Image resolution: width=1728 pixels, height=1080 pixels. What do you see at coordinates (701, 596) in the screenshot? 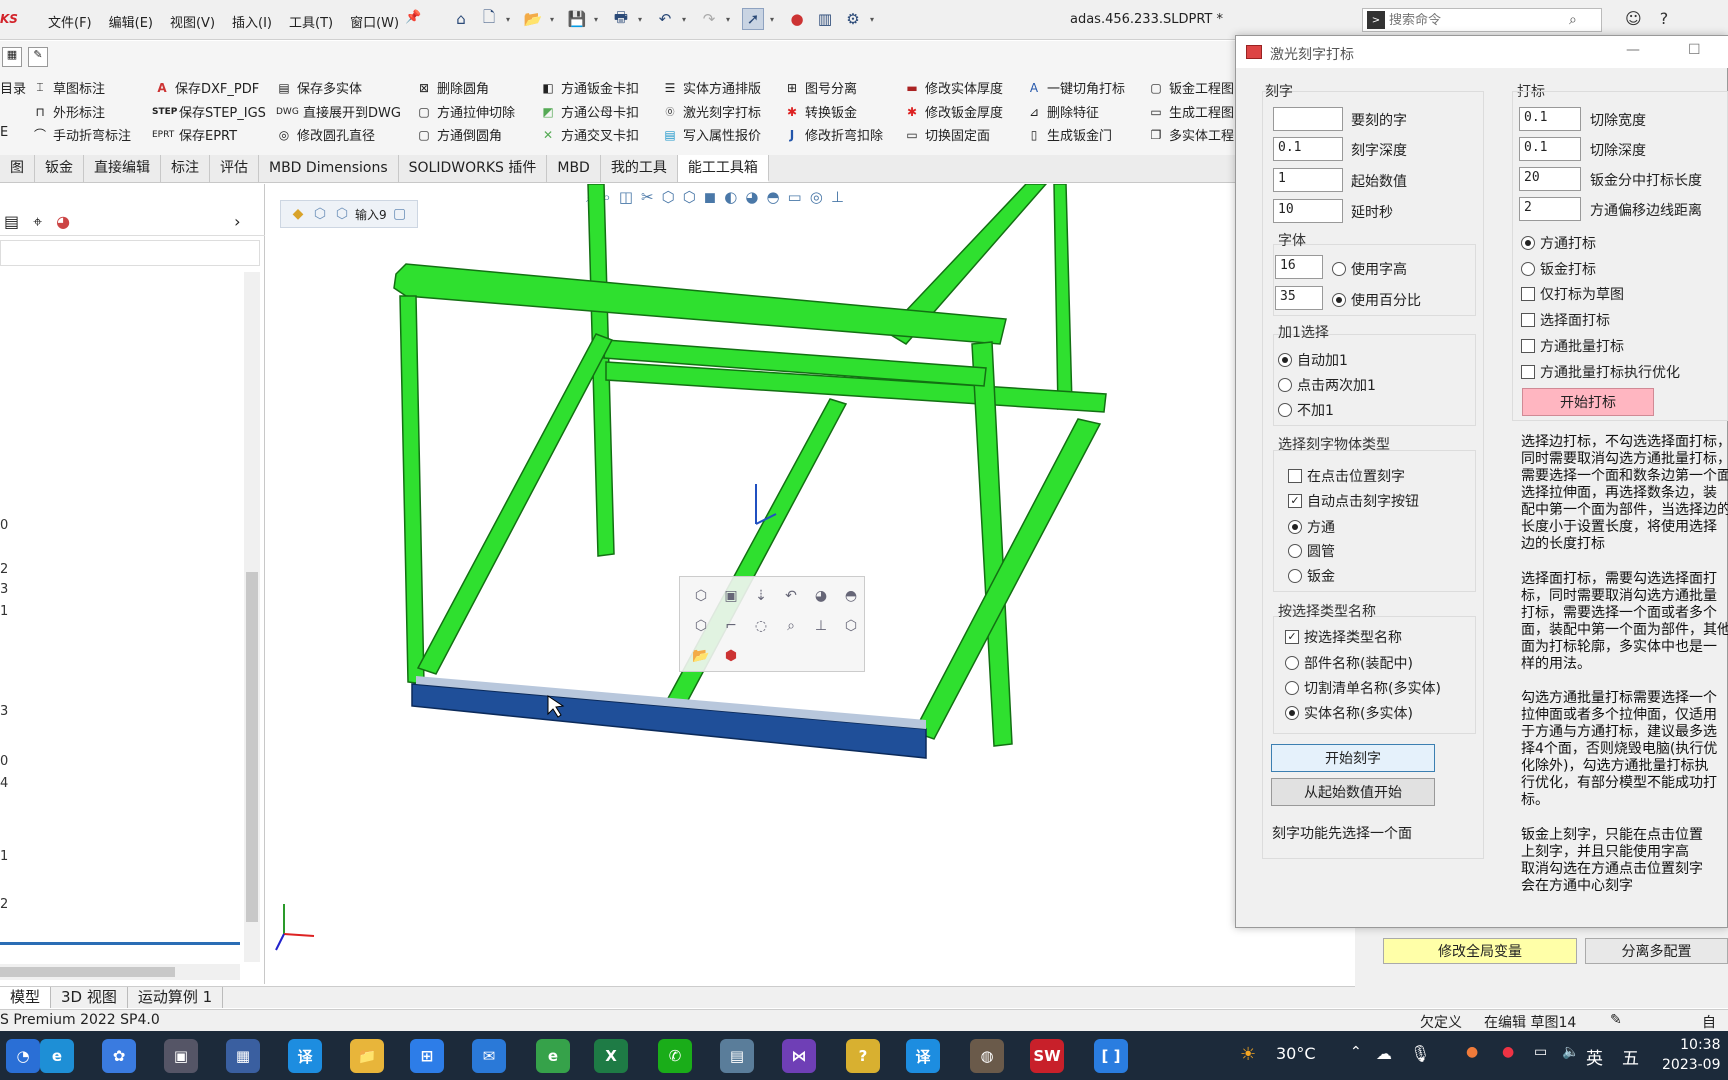
I see `edit-feature-icon: ⬡` at bounding box center [701, 596].